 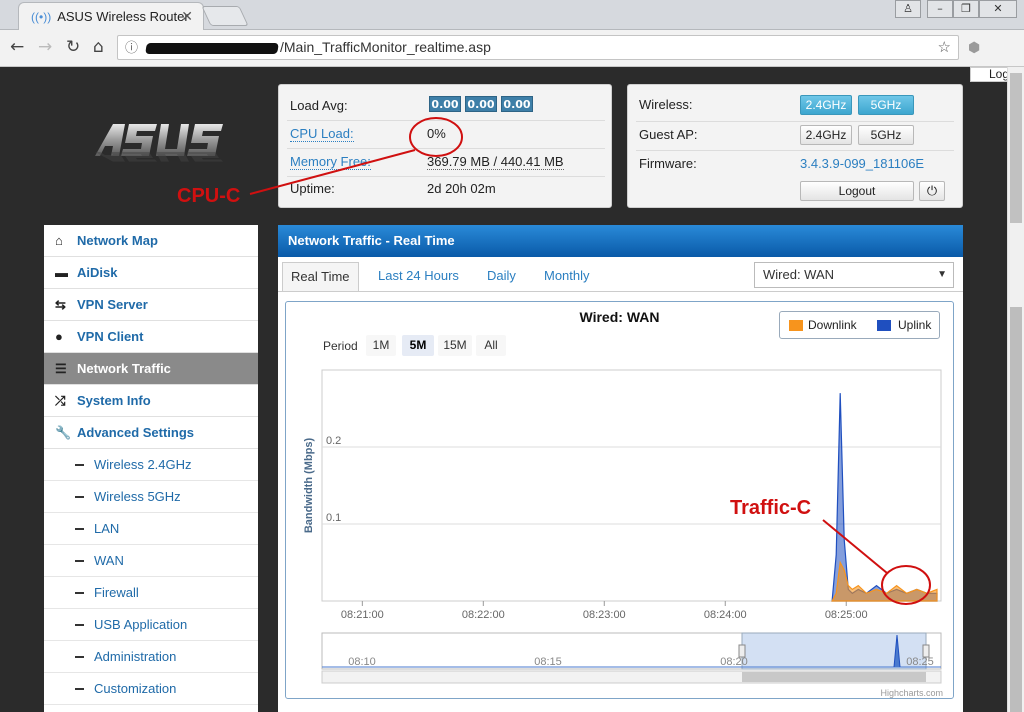 What do you see at coordinates (455, 345) in the screenshot?
I see `period-15m-button: 15M` at bounding box center [455, 345].